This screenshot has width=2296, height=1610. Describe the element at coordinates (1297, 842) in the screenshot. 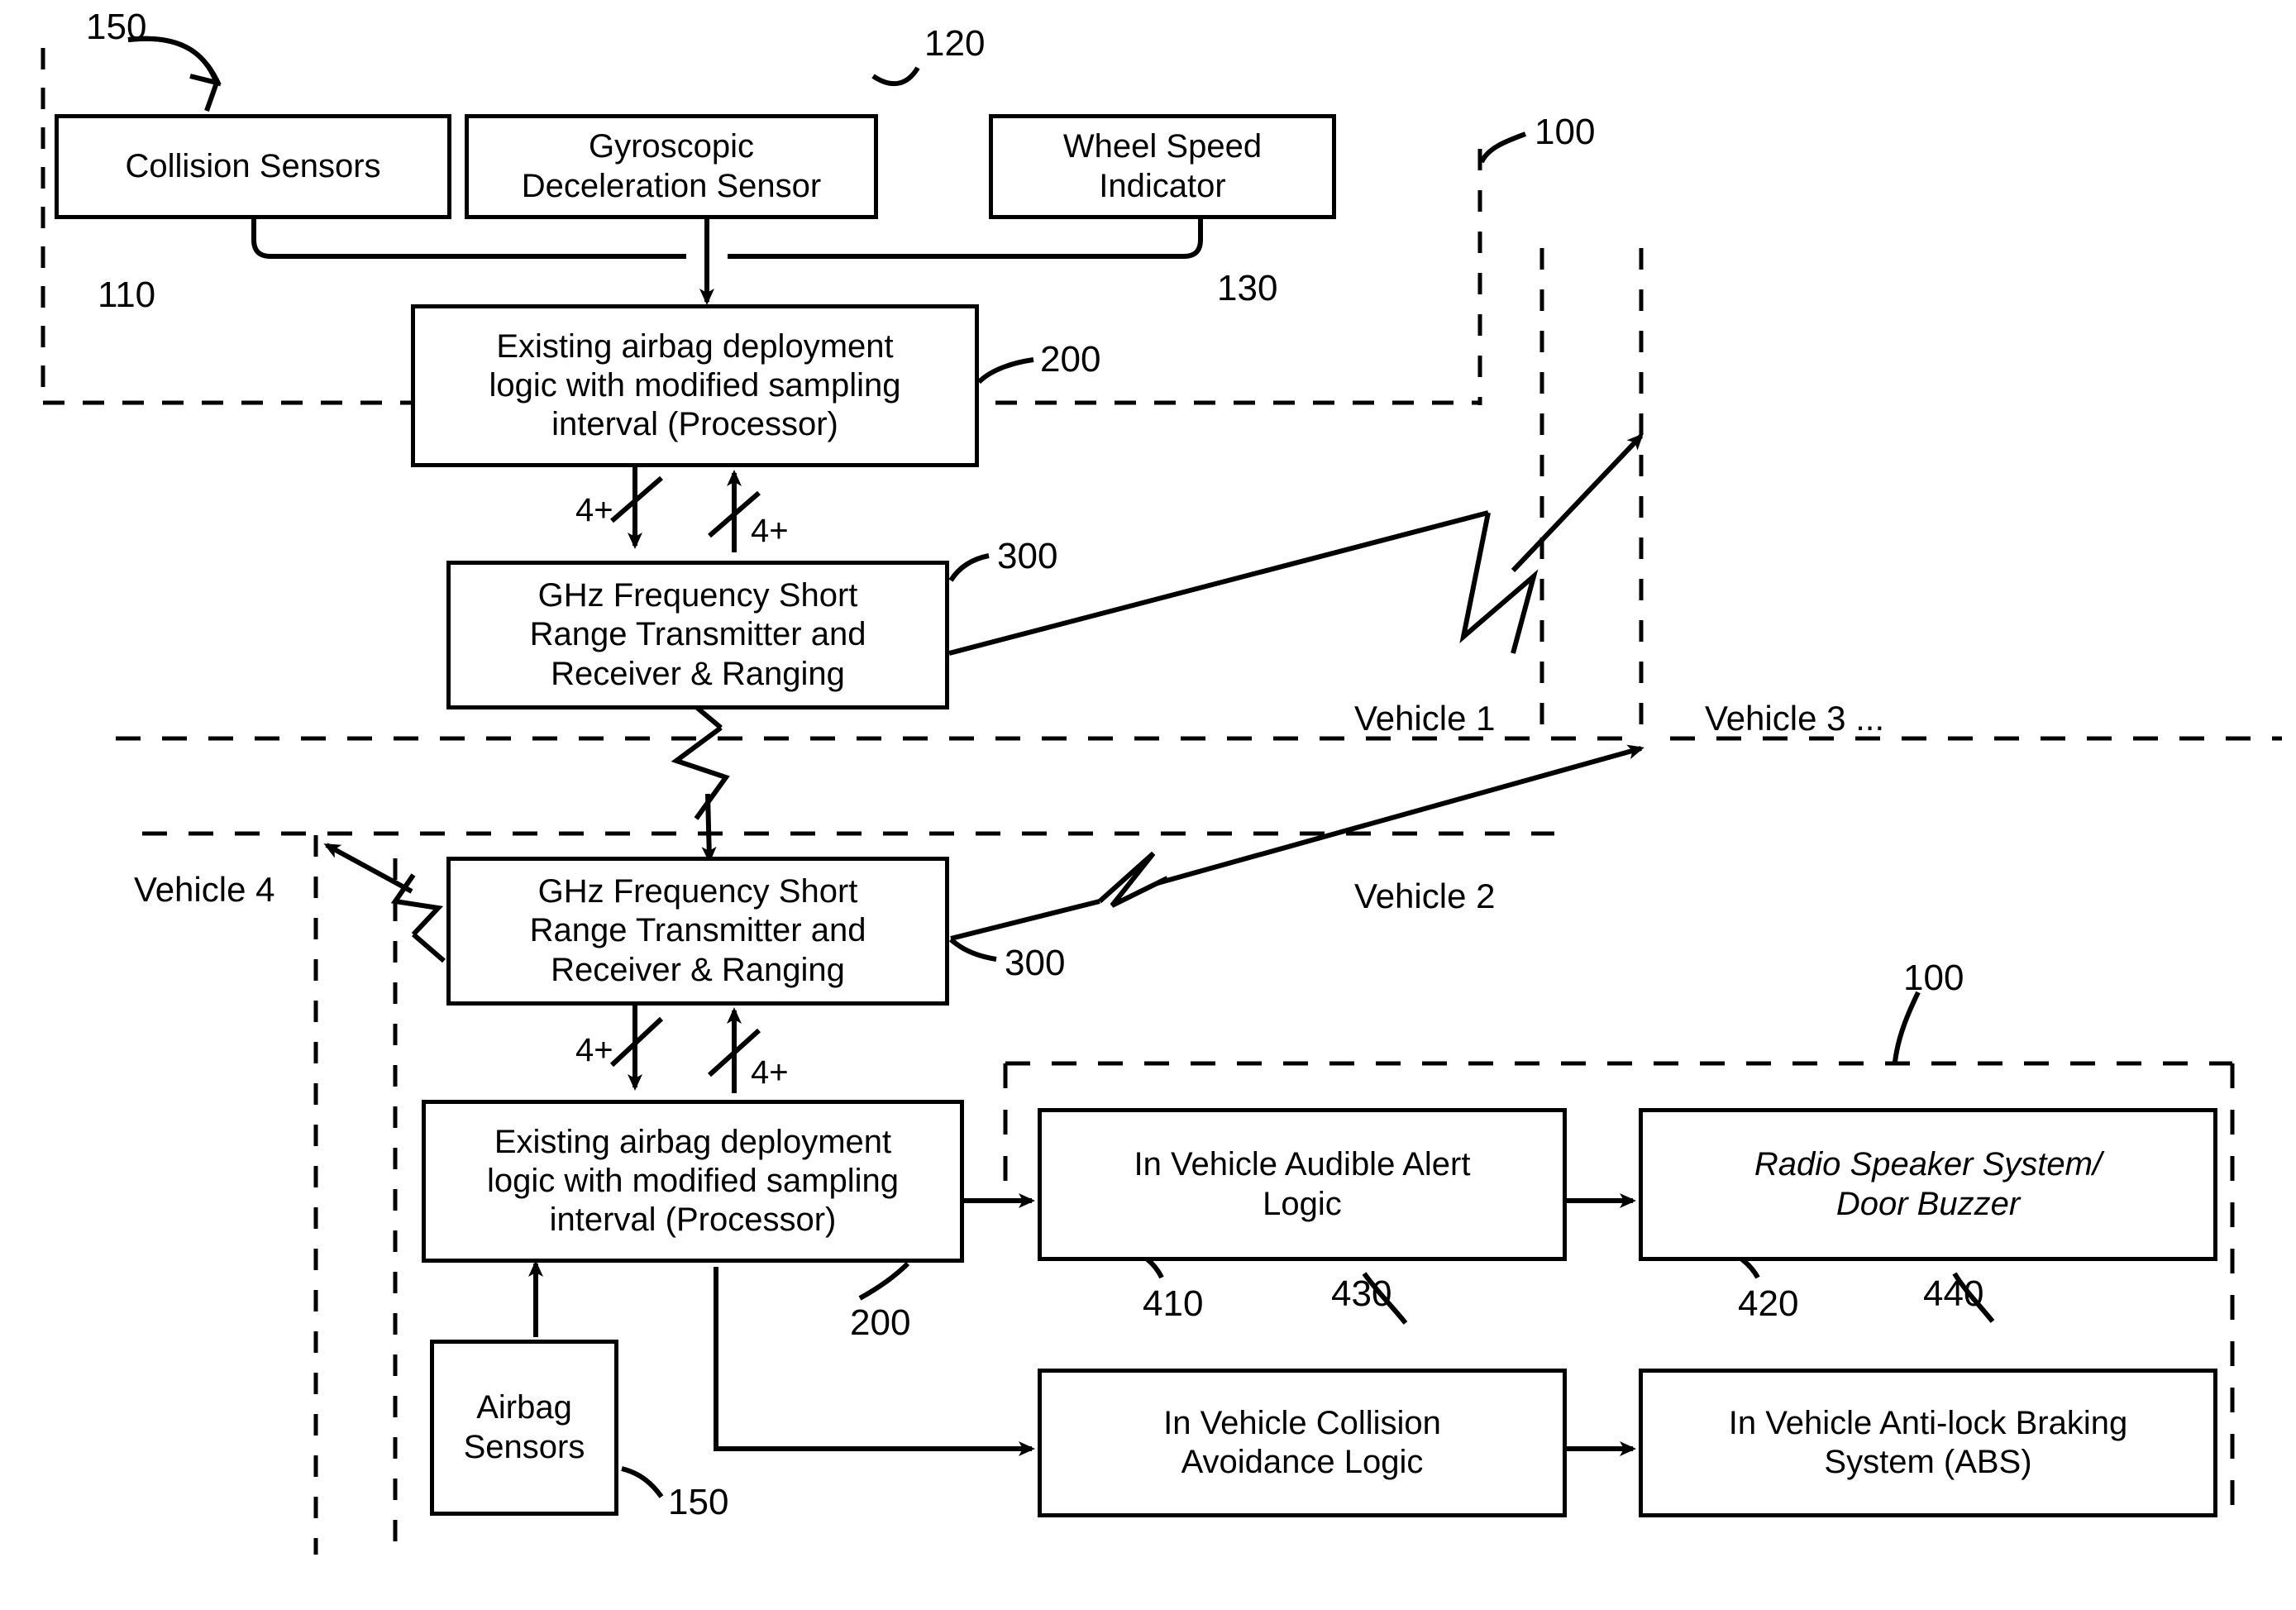

I see `rf-link-vehicle2-to-vehicle3` at that location.